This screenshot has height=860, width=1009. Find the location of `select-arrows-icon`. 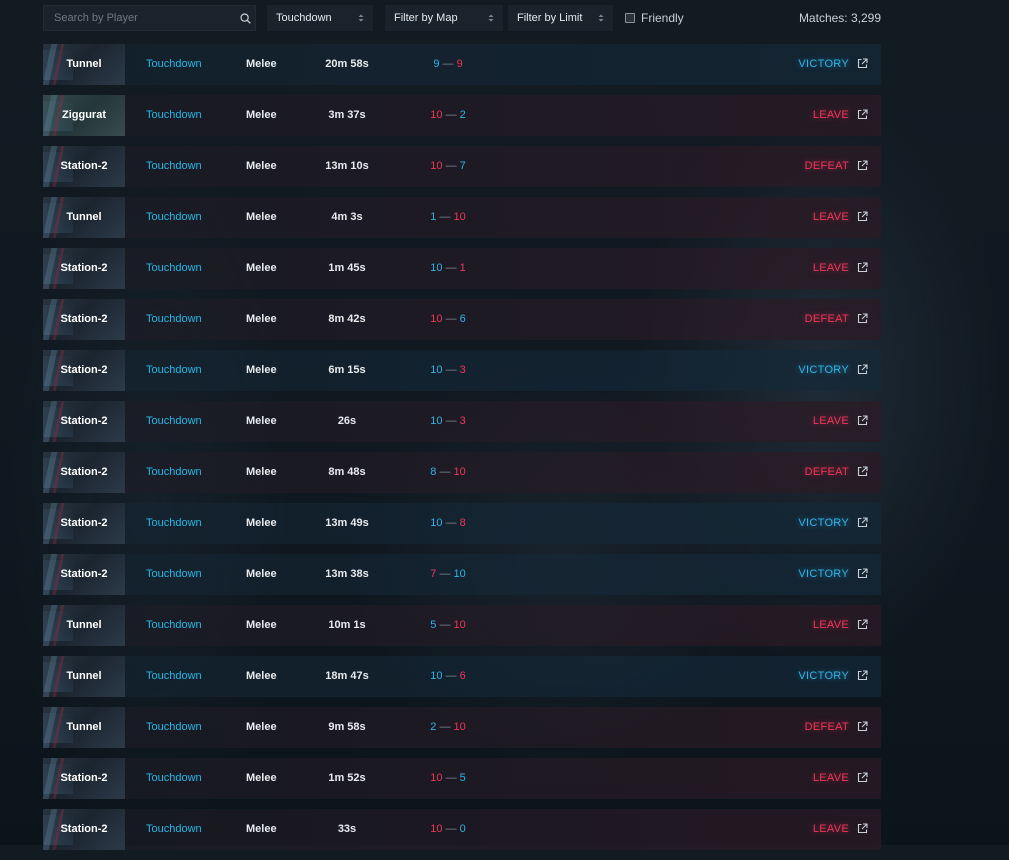

select-arrows-icon is located at coordinates (361, 18).